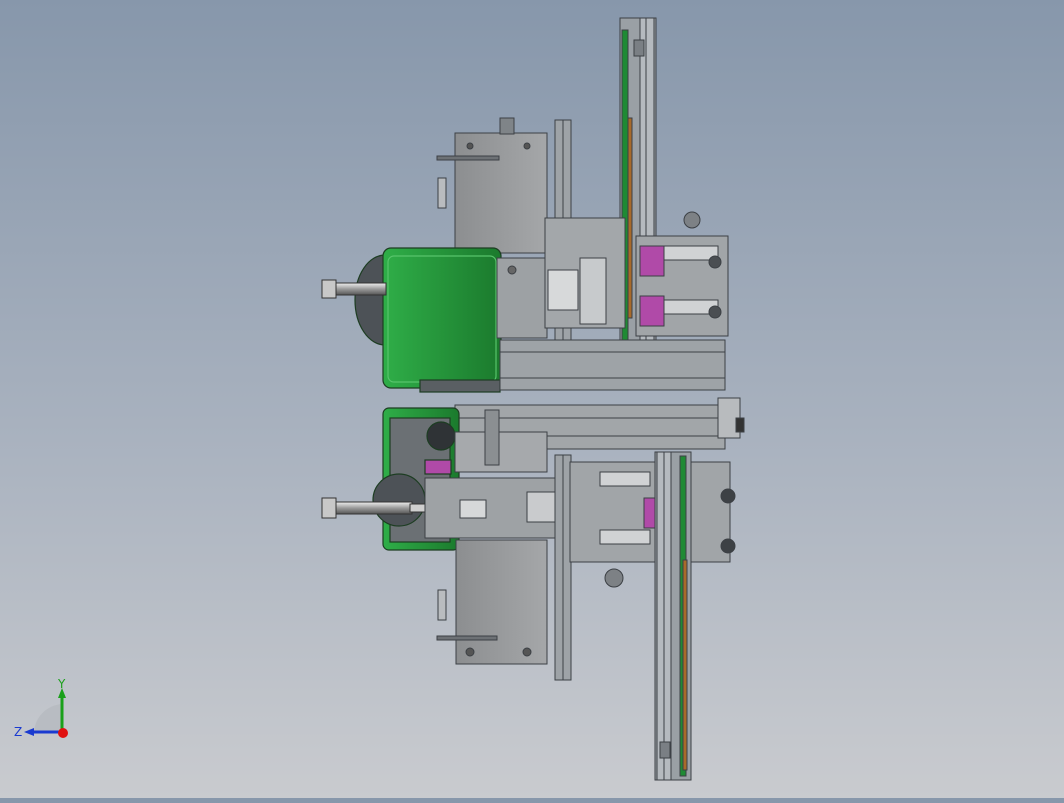  Describe the element at coordinates (61, 684) in the screenshot. I see `y-axis-label: Y` at that location.